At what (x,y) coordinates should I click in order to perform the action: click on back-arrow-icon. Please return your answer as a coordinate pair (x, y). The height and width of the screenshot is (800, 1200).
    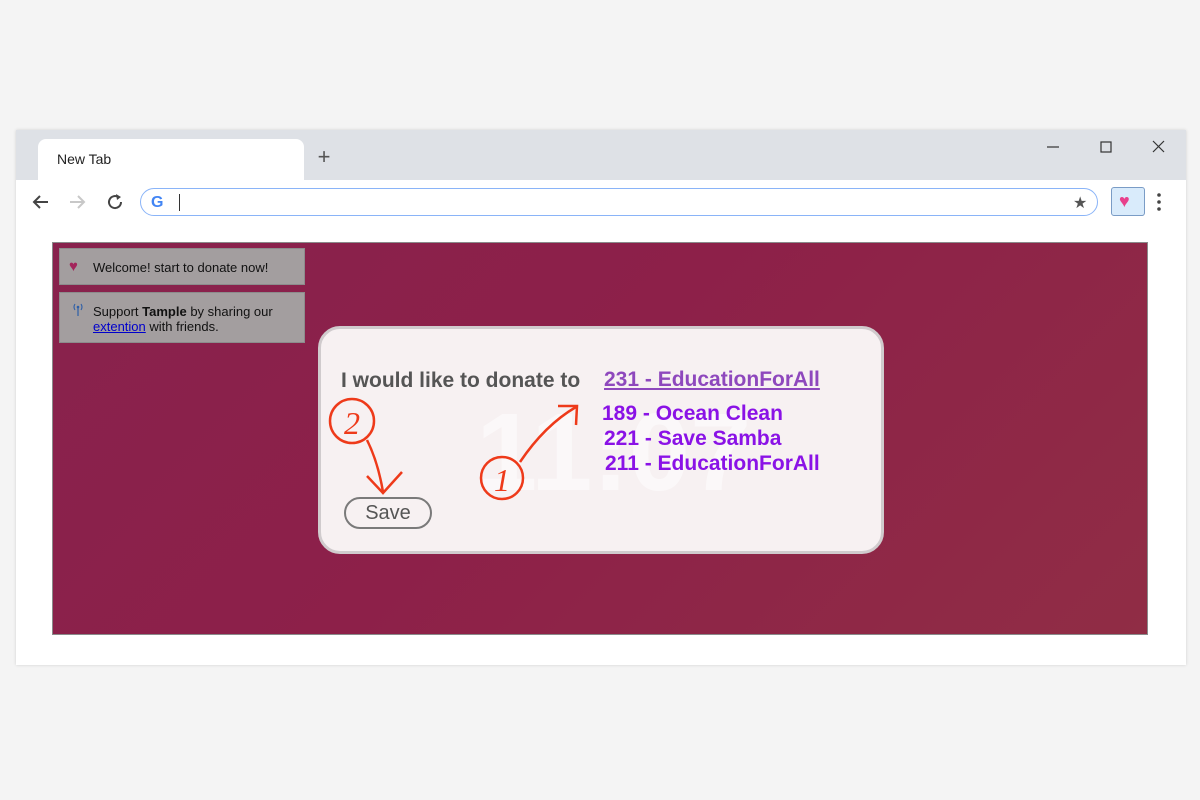
    Looking at the image, I should click on (41, 202).